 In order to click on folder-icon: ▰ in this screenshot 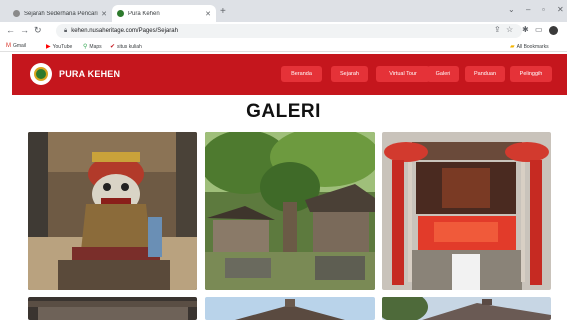, I will do `click(512, 47)`.